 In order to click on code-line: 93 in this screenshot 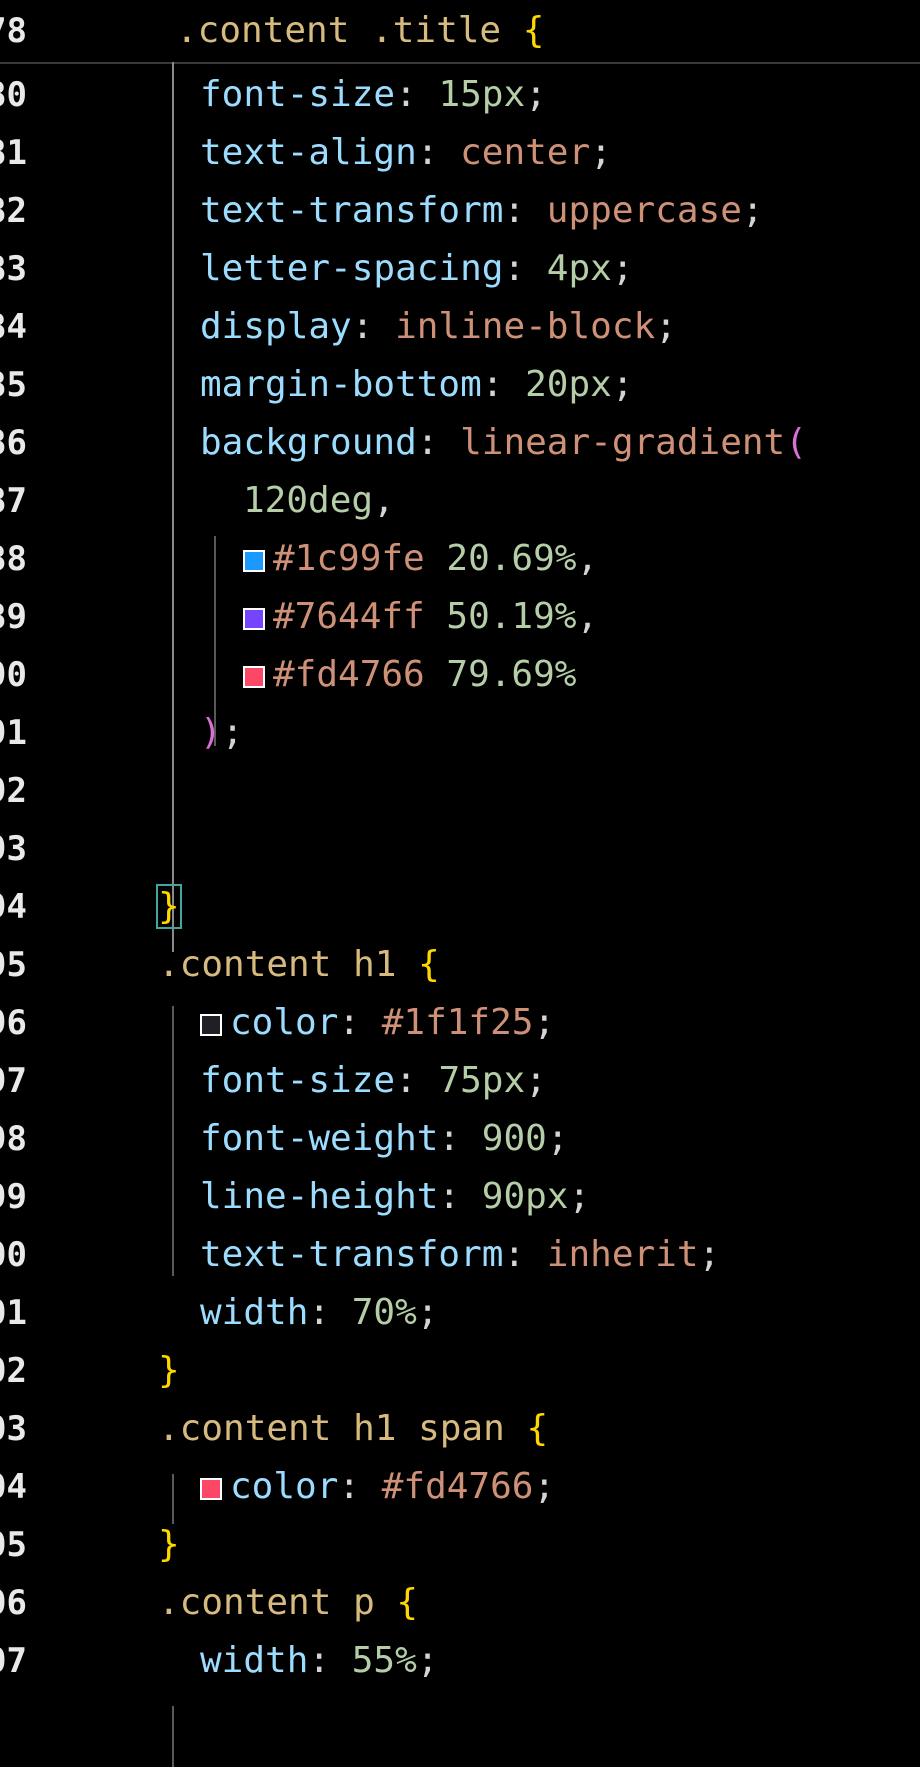, I will do `click(460, 849)`.